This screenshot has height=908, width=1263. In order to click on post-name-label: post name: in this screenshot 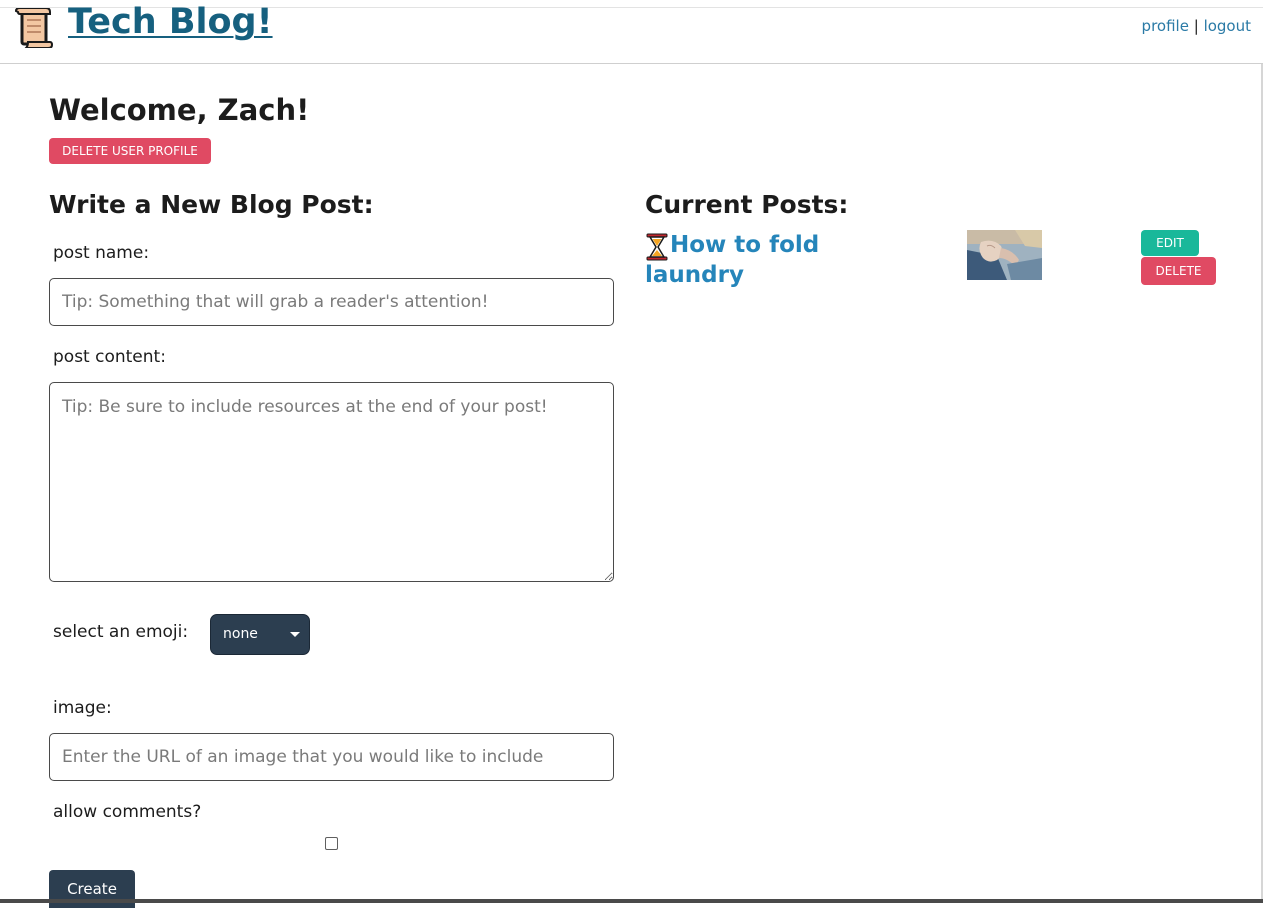, I will do `click(101, 253)`.